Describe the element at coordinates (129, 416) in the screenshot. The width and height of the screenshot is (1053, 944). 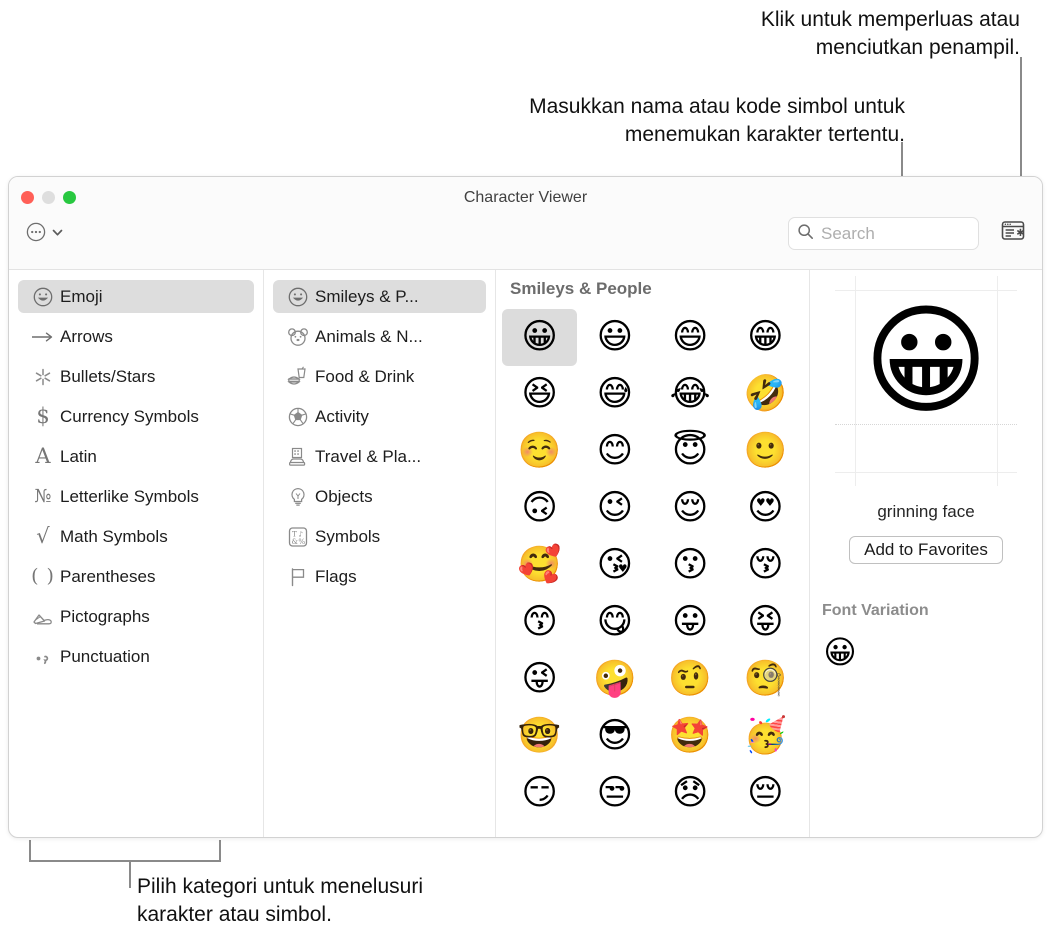
I see `category-label: Currency Symbols` at that location.